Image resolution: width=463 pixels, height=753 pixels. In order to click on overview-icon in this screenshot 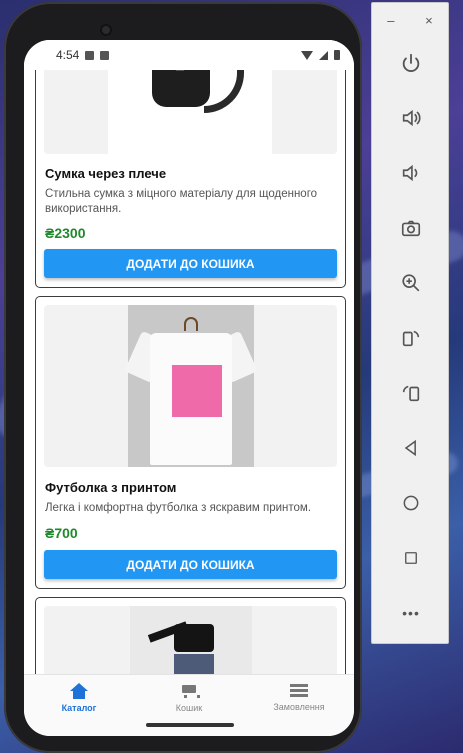, I will do `click(411, 558)`.